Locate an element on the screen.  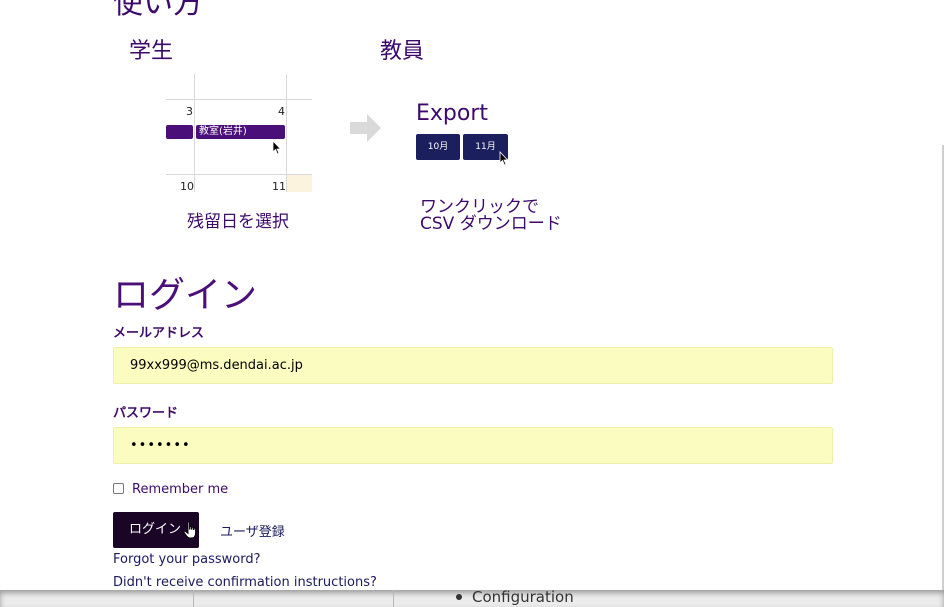
calendar-illustration: 3 4 教室(岩井) 10 11 is located at coordinates (239, 133).